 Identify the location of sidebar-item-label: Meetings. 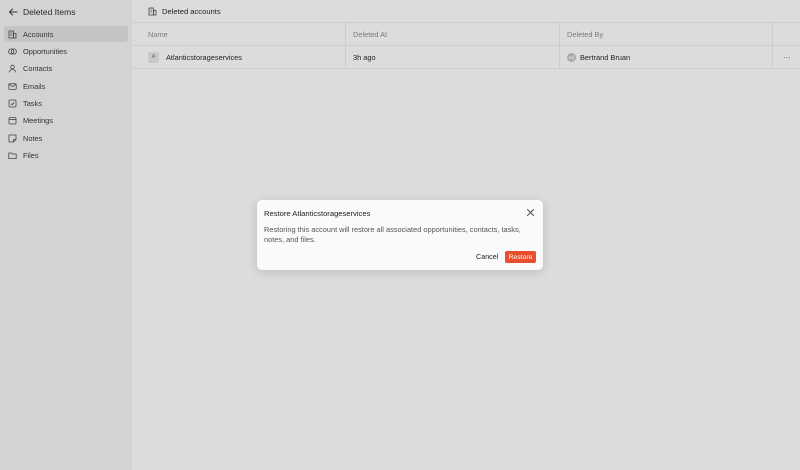
(38, 121).